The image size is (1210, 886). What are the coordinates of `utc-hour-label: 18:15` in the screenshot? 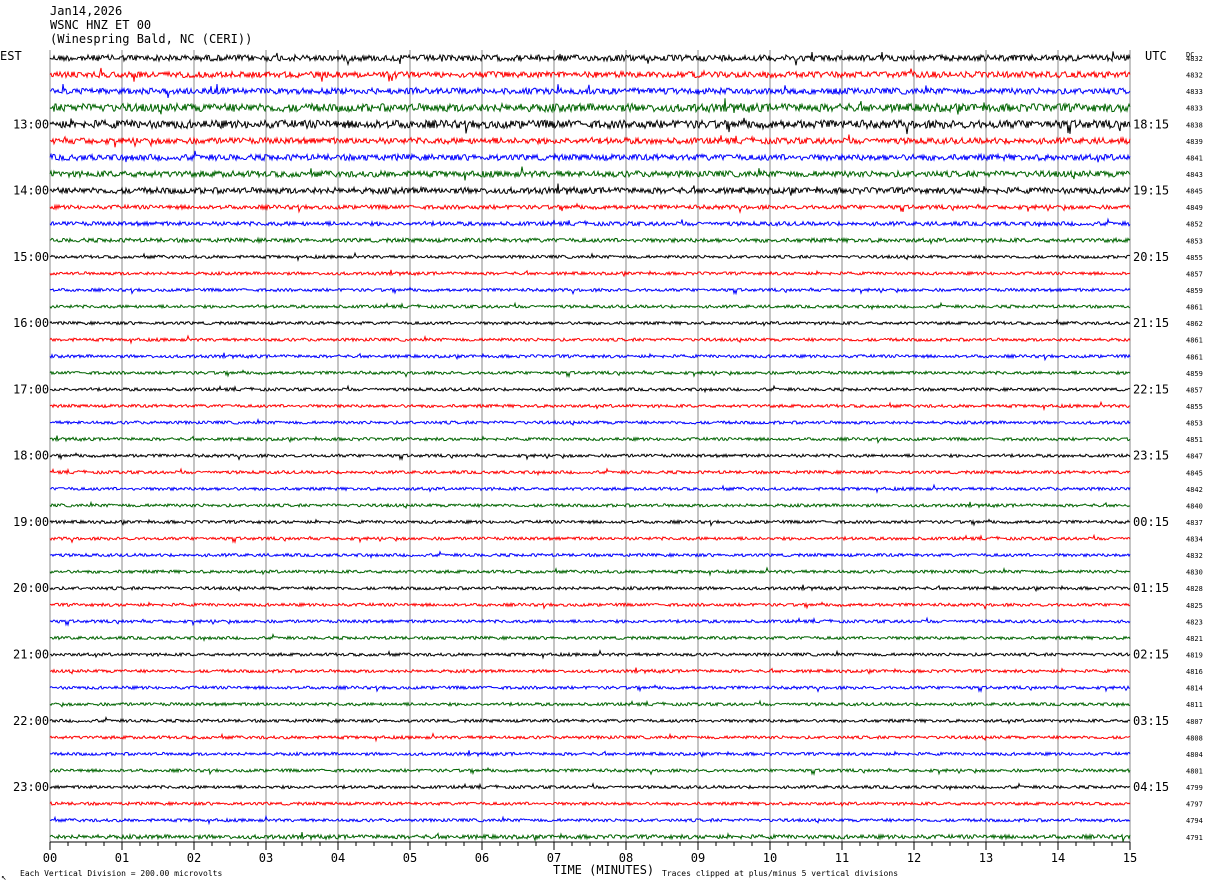 It's located at (1151, 124).